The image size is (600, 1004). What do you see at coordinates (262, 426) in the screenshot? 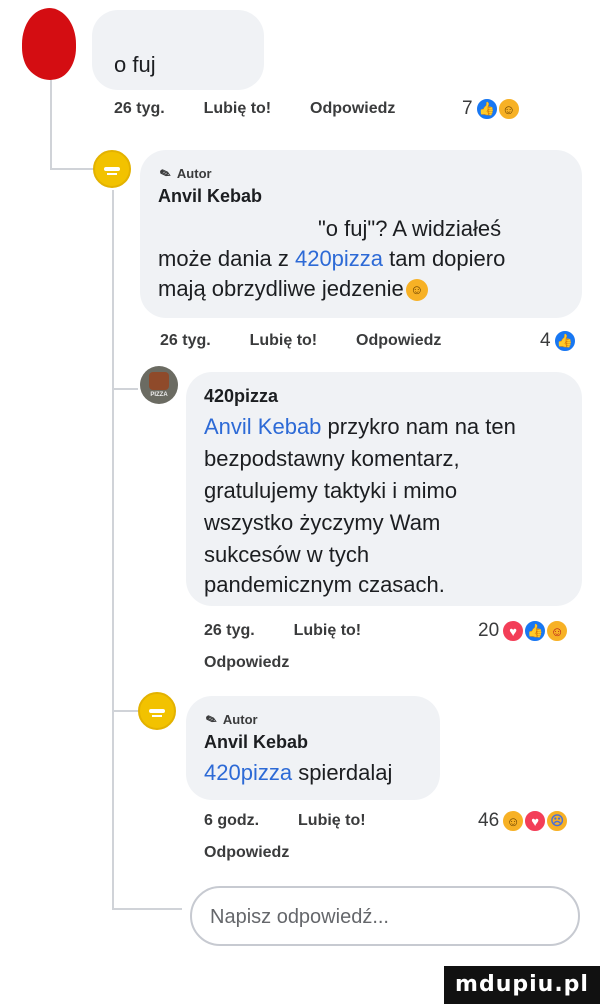
I see `mention-link: Anvil Kebab` at bounding box center [262, 426].